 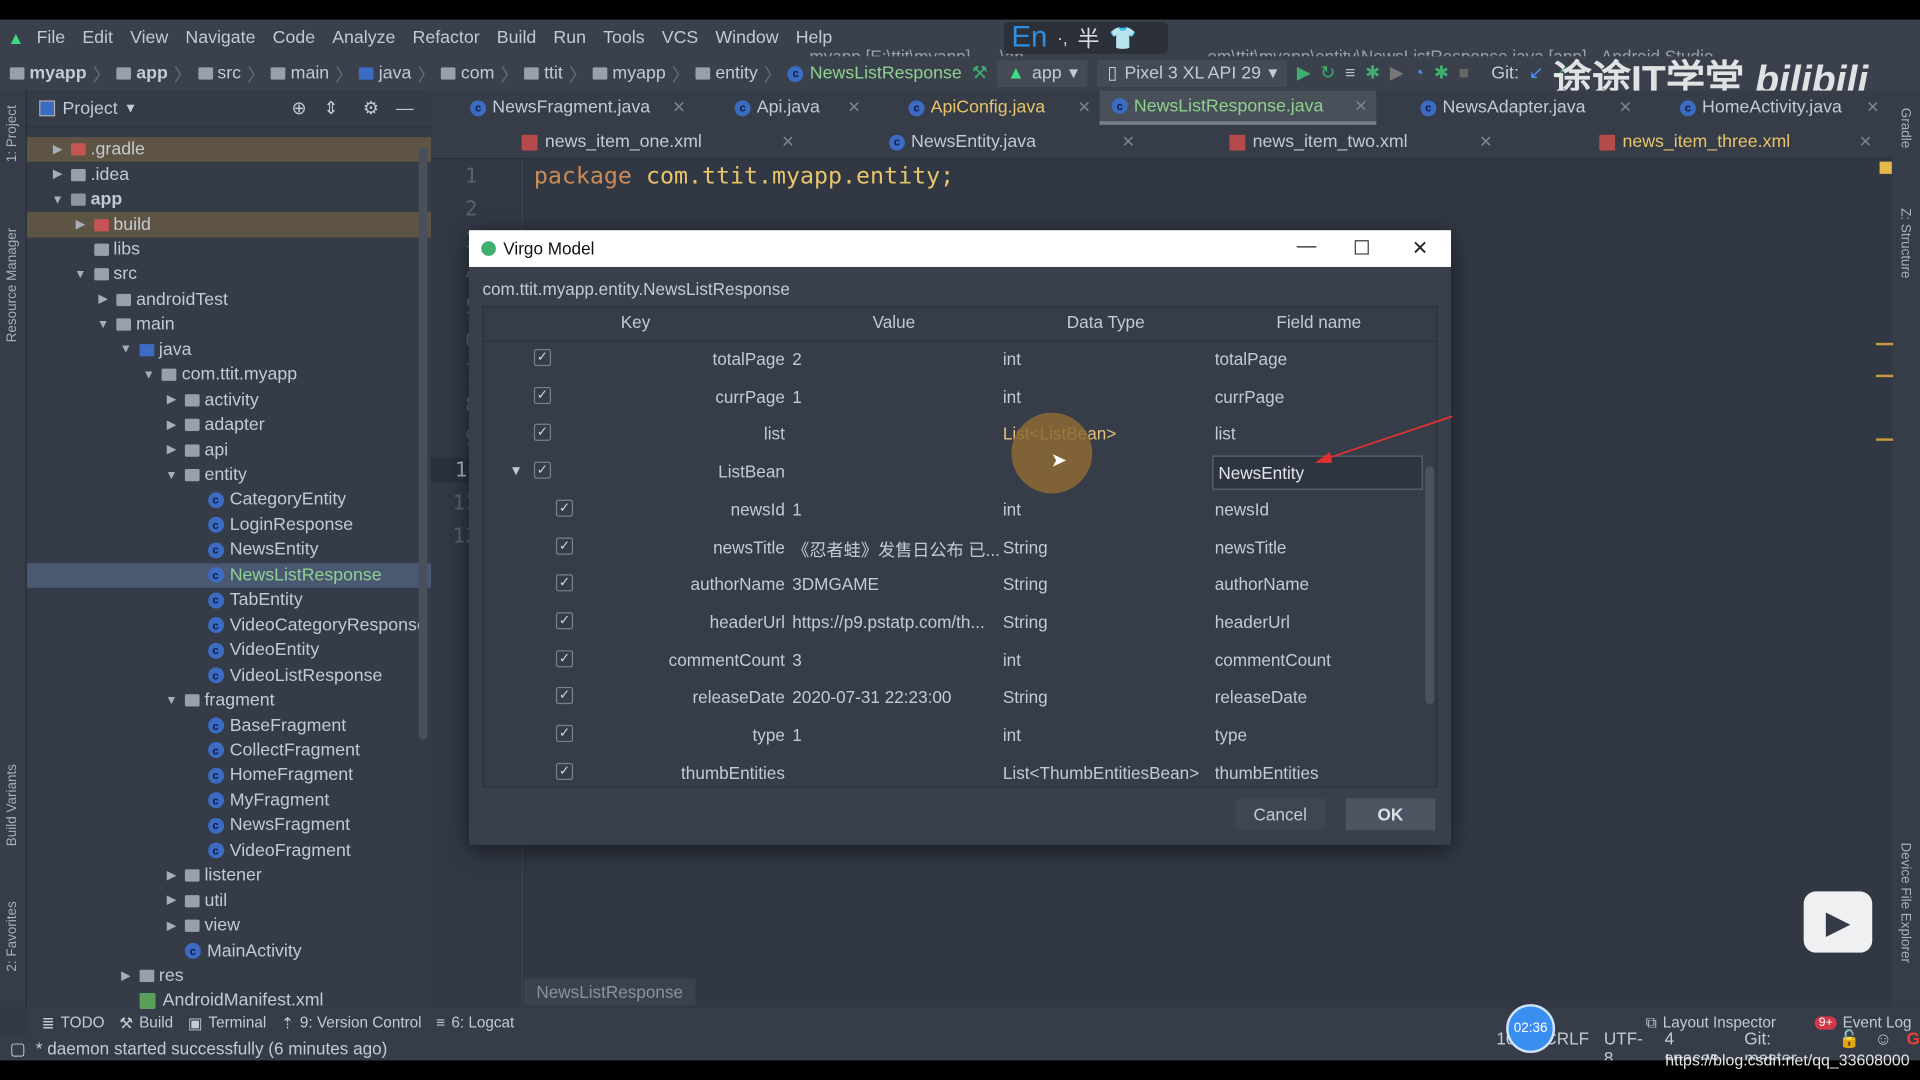 What do you see at coordinates (1242, 509) in the screenshot?
I see `row-field-name: newsId` at bounding box center [1242, 509].